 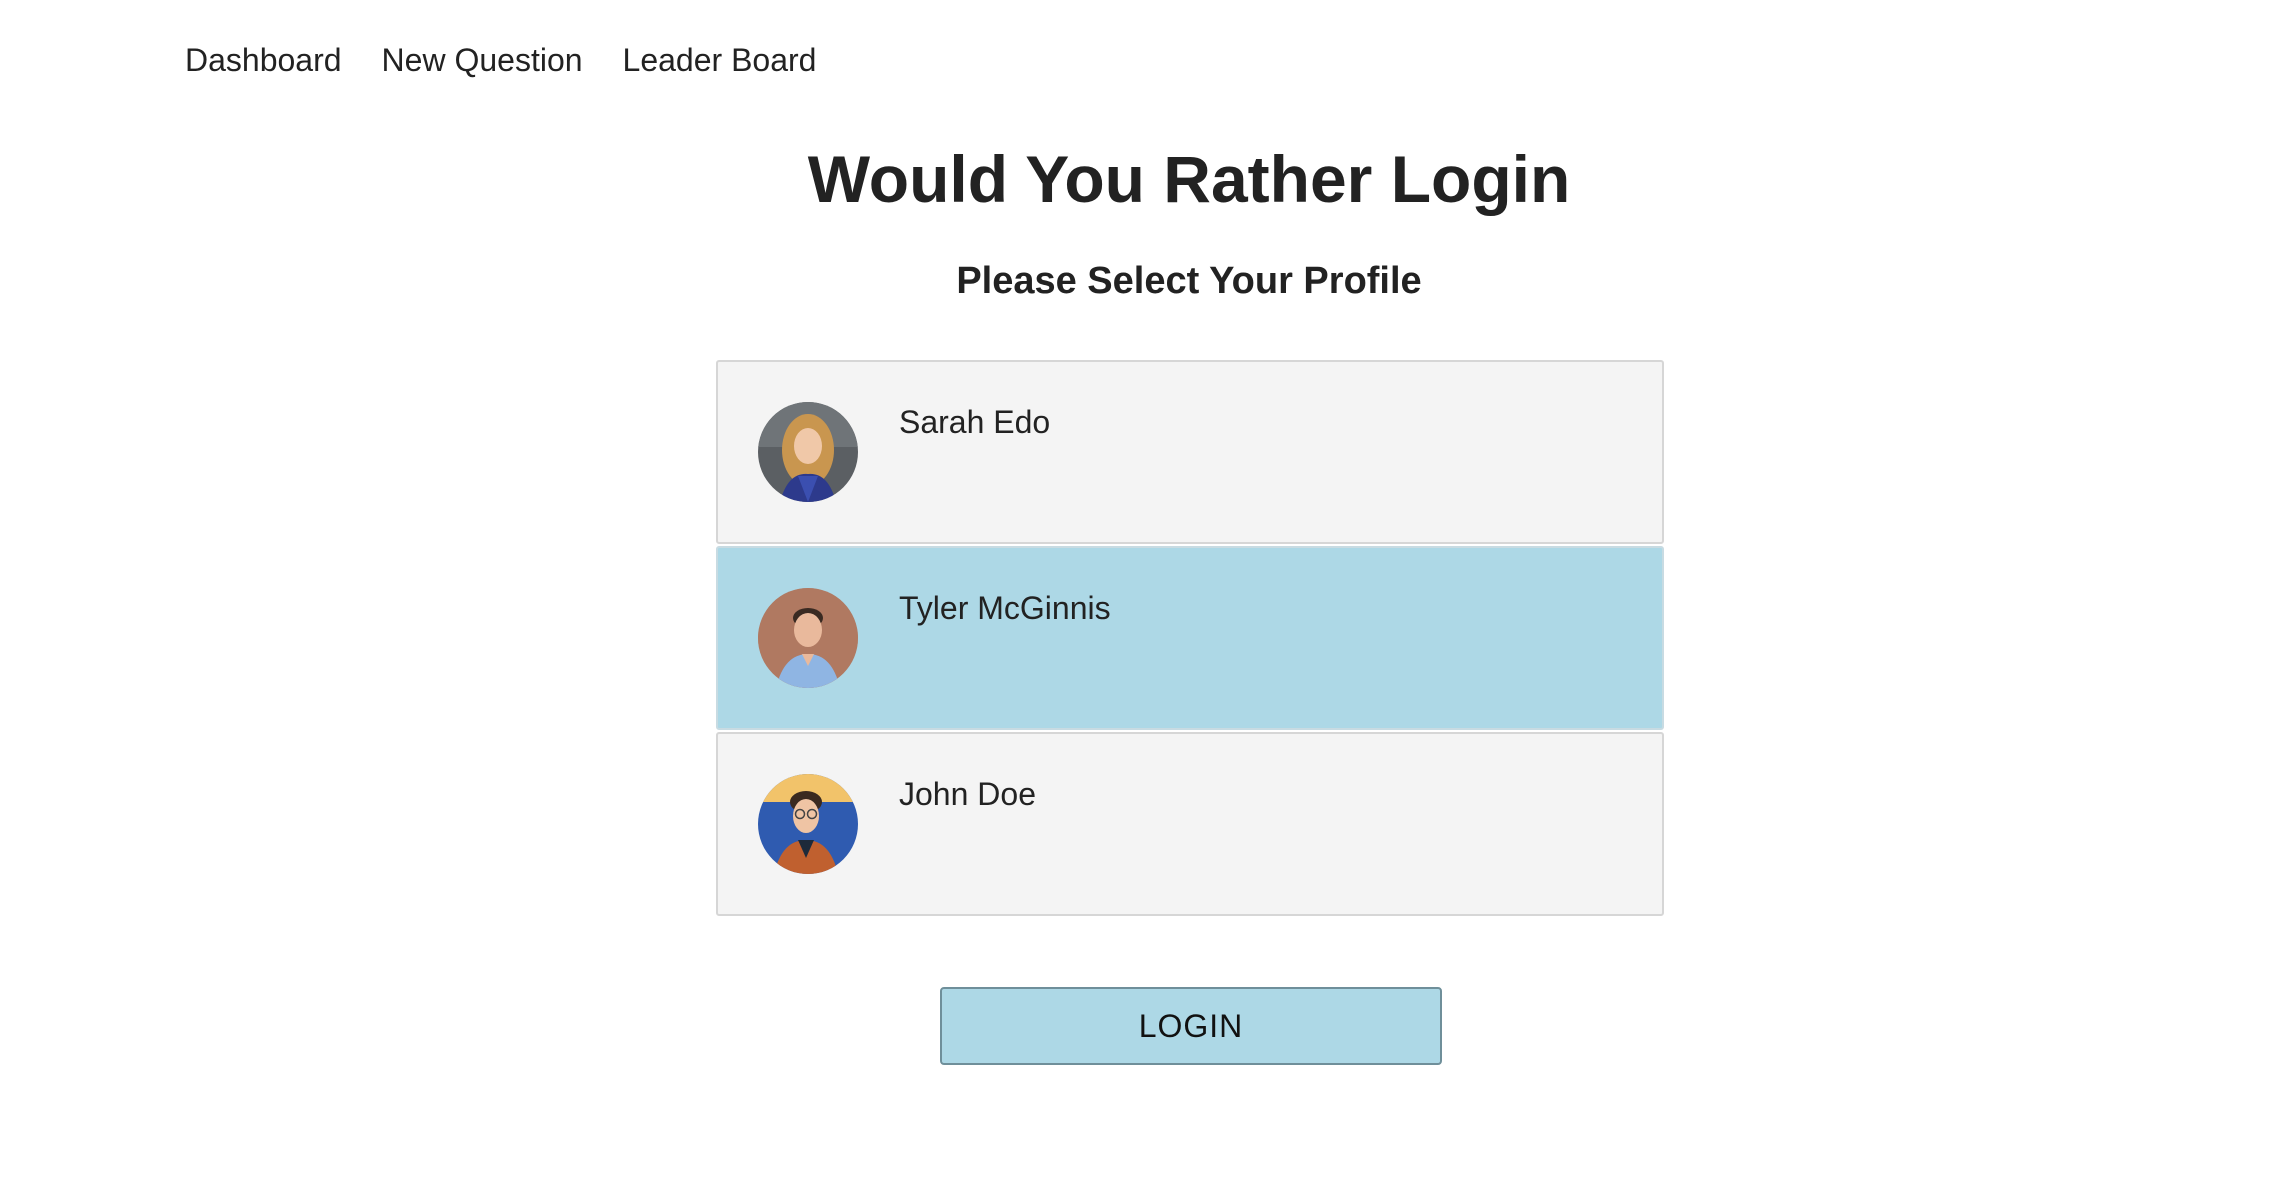 I want to click on profile-card-john-doe: John Doe, so click(x=1190, y=824).